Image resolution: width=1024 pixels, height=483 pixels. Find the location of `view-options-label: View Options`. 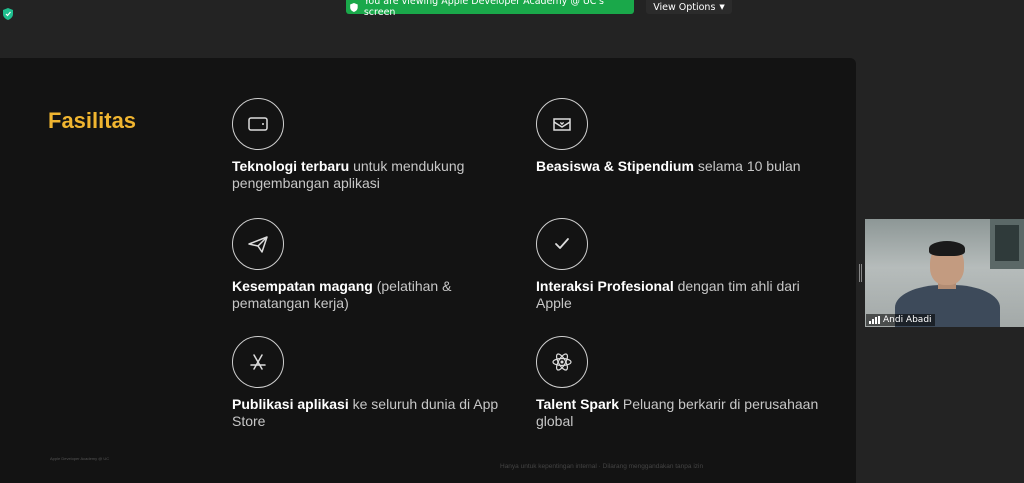

view-options-label: View Options is located at coordinates (684, 7).